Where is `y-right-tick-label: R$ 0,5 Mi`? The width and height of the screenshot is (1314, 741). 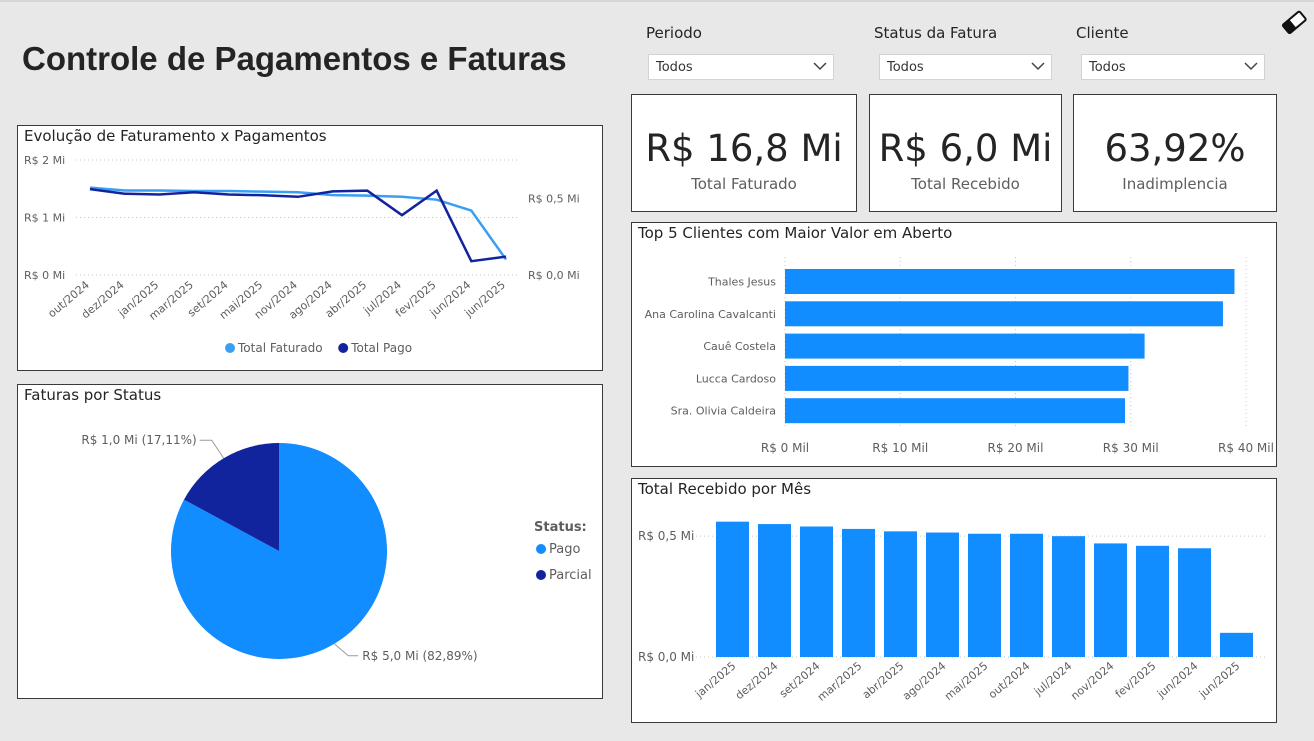 y-right-tick-label: R$ 0,5 Mi is located at coordinates (554, 198).